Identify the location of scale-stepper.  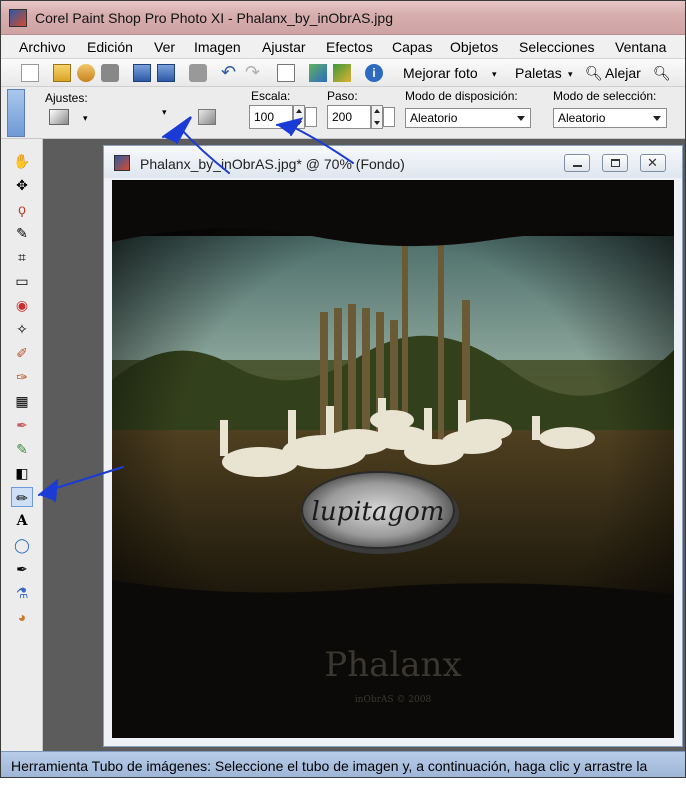
(299, 117).